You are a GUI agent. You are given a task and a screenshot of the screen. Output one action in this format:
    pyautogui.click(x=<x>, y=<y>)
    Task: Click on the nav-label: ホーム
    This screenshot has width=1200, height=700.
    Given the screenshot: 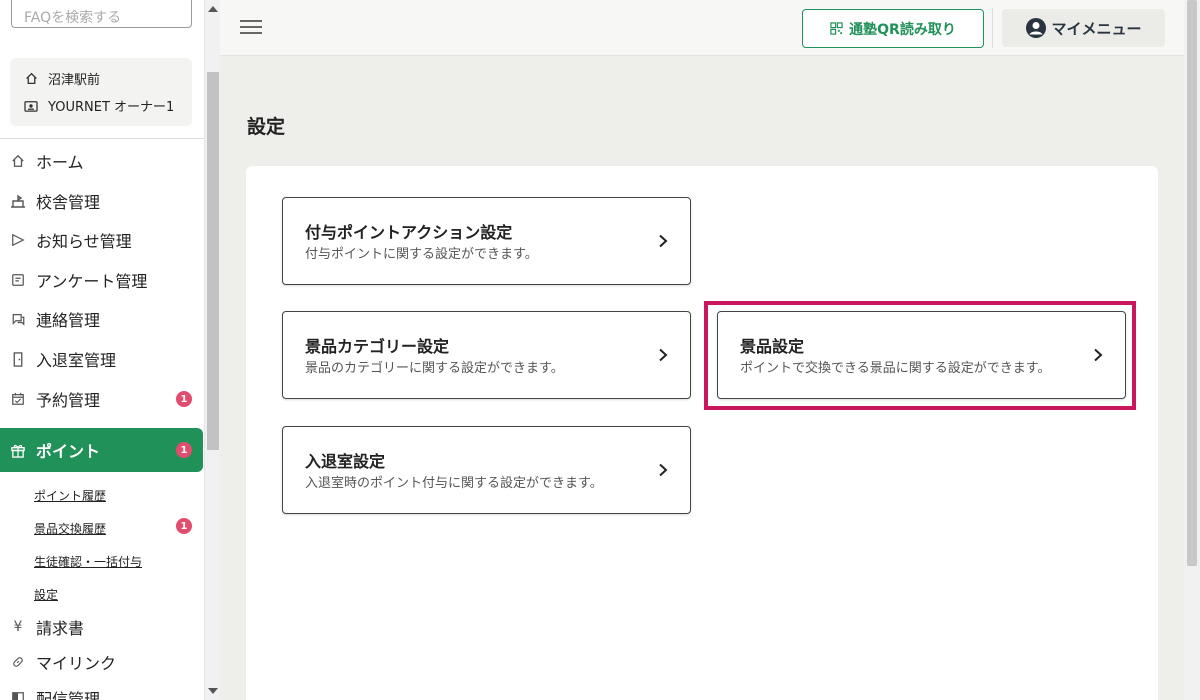 What is the action you would take?
    pyautogui.click(x=60, y=162)
    